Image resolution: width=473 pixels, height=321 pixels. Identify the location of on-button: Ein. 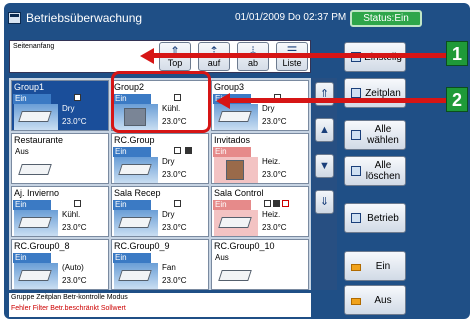
(375, 266).